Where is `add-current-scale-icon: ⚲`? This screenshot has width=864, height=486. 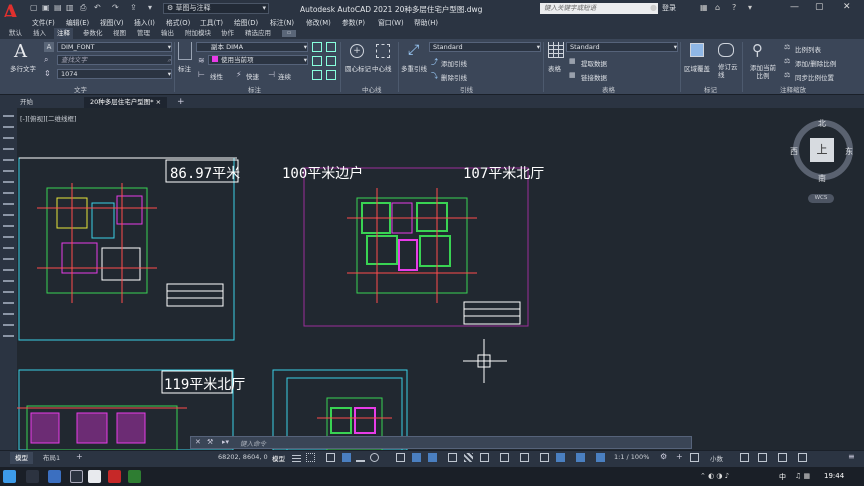
add-current-scale-icon: ⚲ is located at coordinates (757, 50).